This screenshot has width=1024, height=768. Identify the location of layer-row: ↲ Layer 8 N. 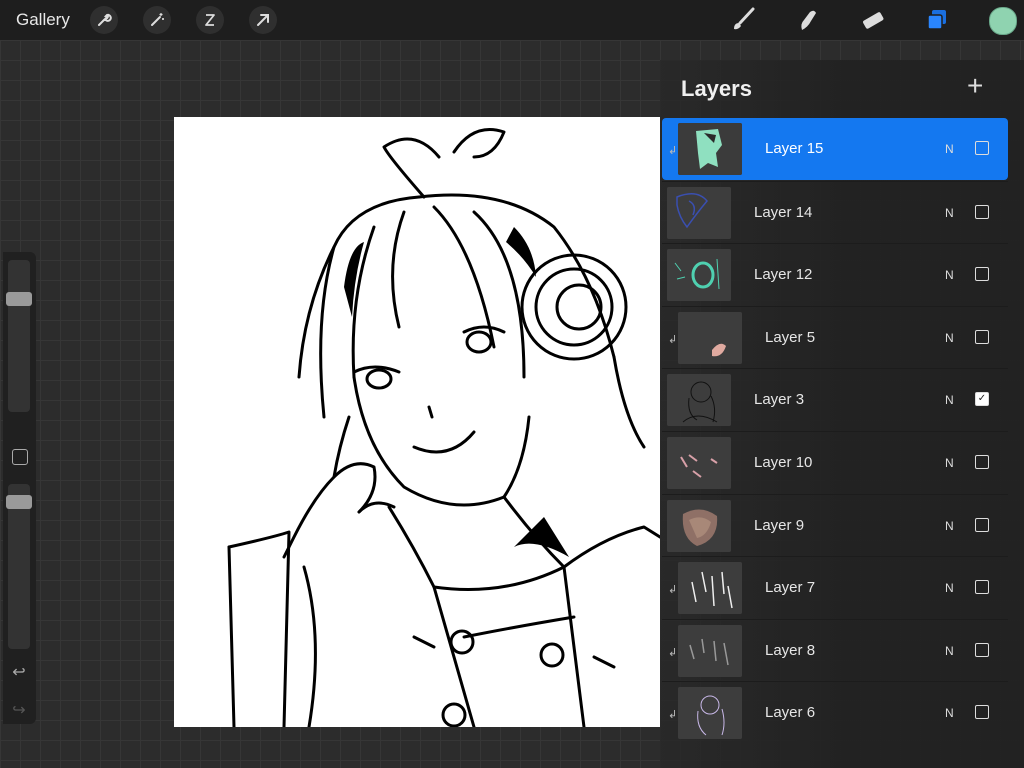
(835, 650).